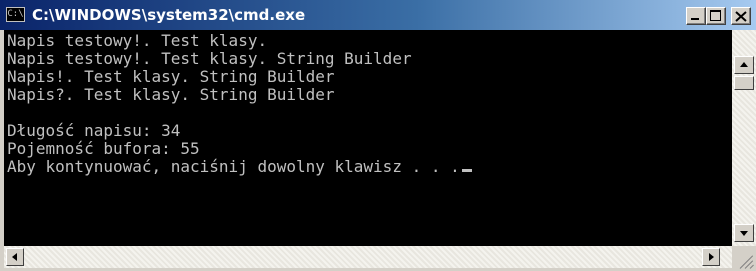 Image resolution: width=756 pixels, height=271 pixels. What do you see at coordinates (466, 170) in the screenshot?
I see `text-cursor` at bounding box center [466, 170].